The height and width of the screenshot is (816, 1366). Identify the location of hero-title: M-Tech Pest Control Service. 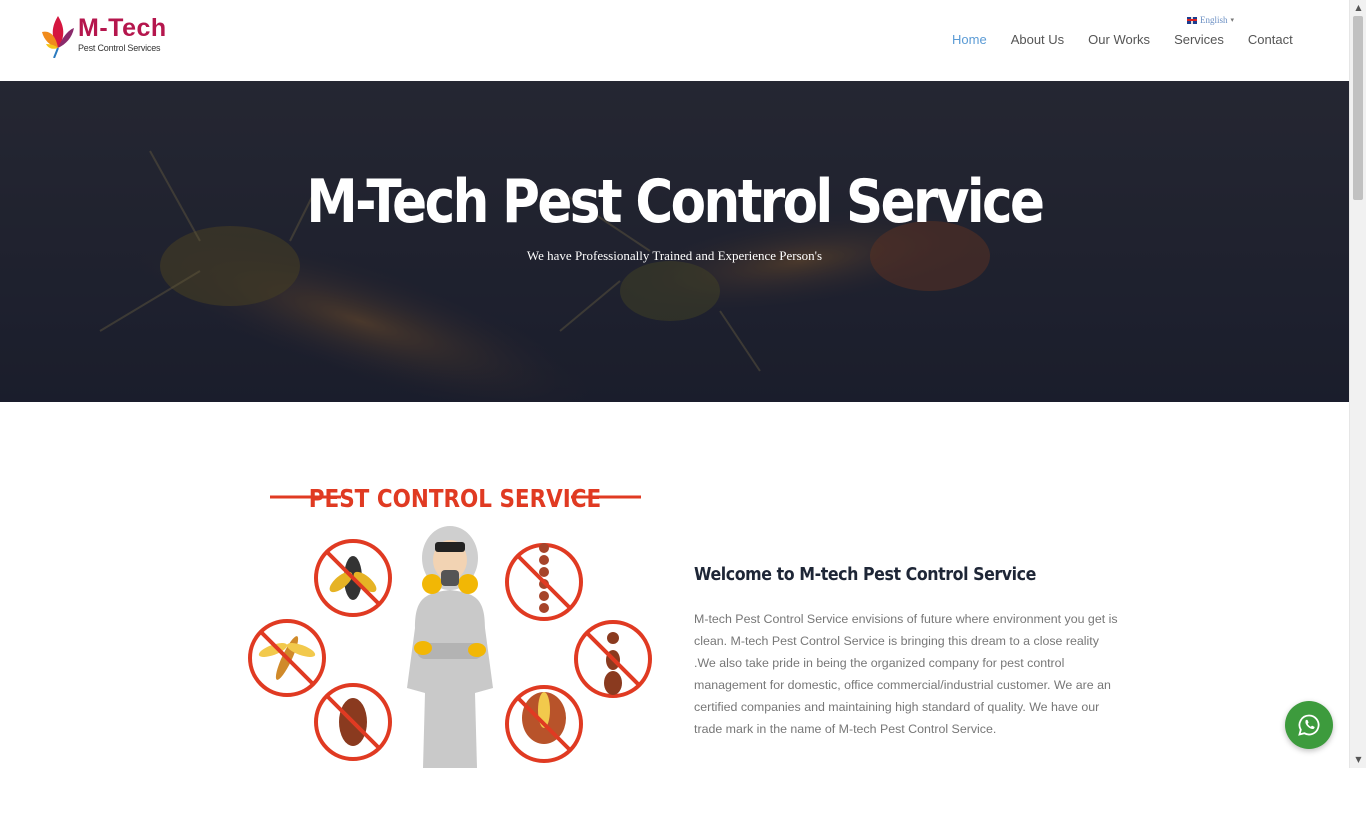
(675, 202).